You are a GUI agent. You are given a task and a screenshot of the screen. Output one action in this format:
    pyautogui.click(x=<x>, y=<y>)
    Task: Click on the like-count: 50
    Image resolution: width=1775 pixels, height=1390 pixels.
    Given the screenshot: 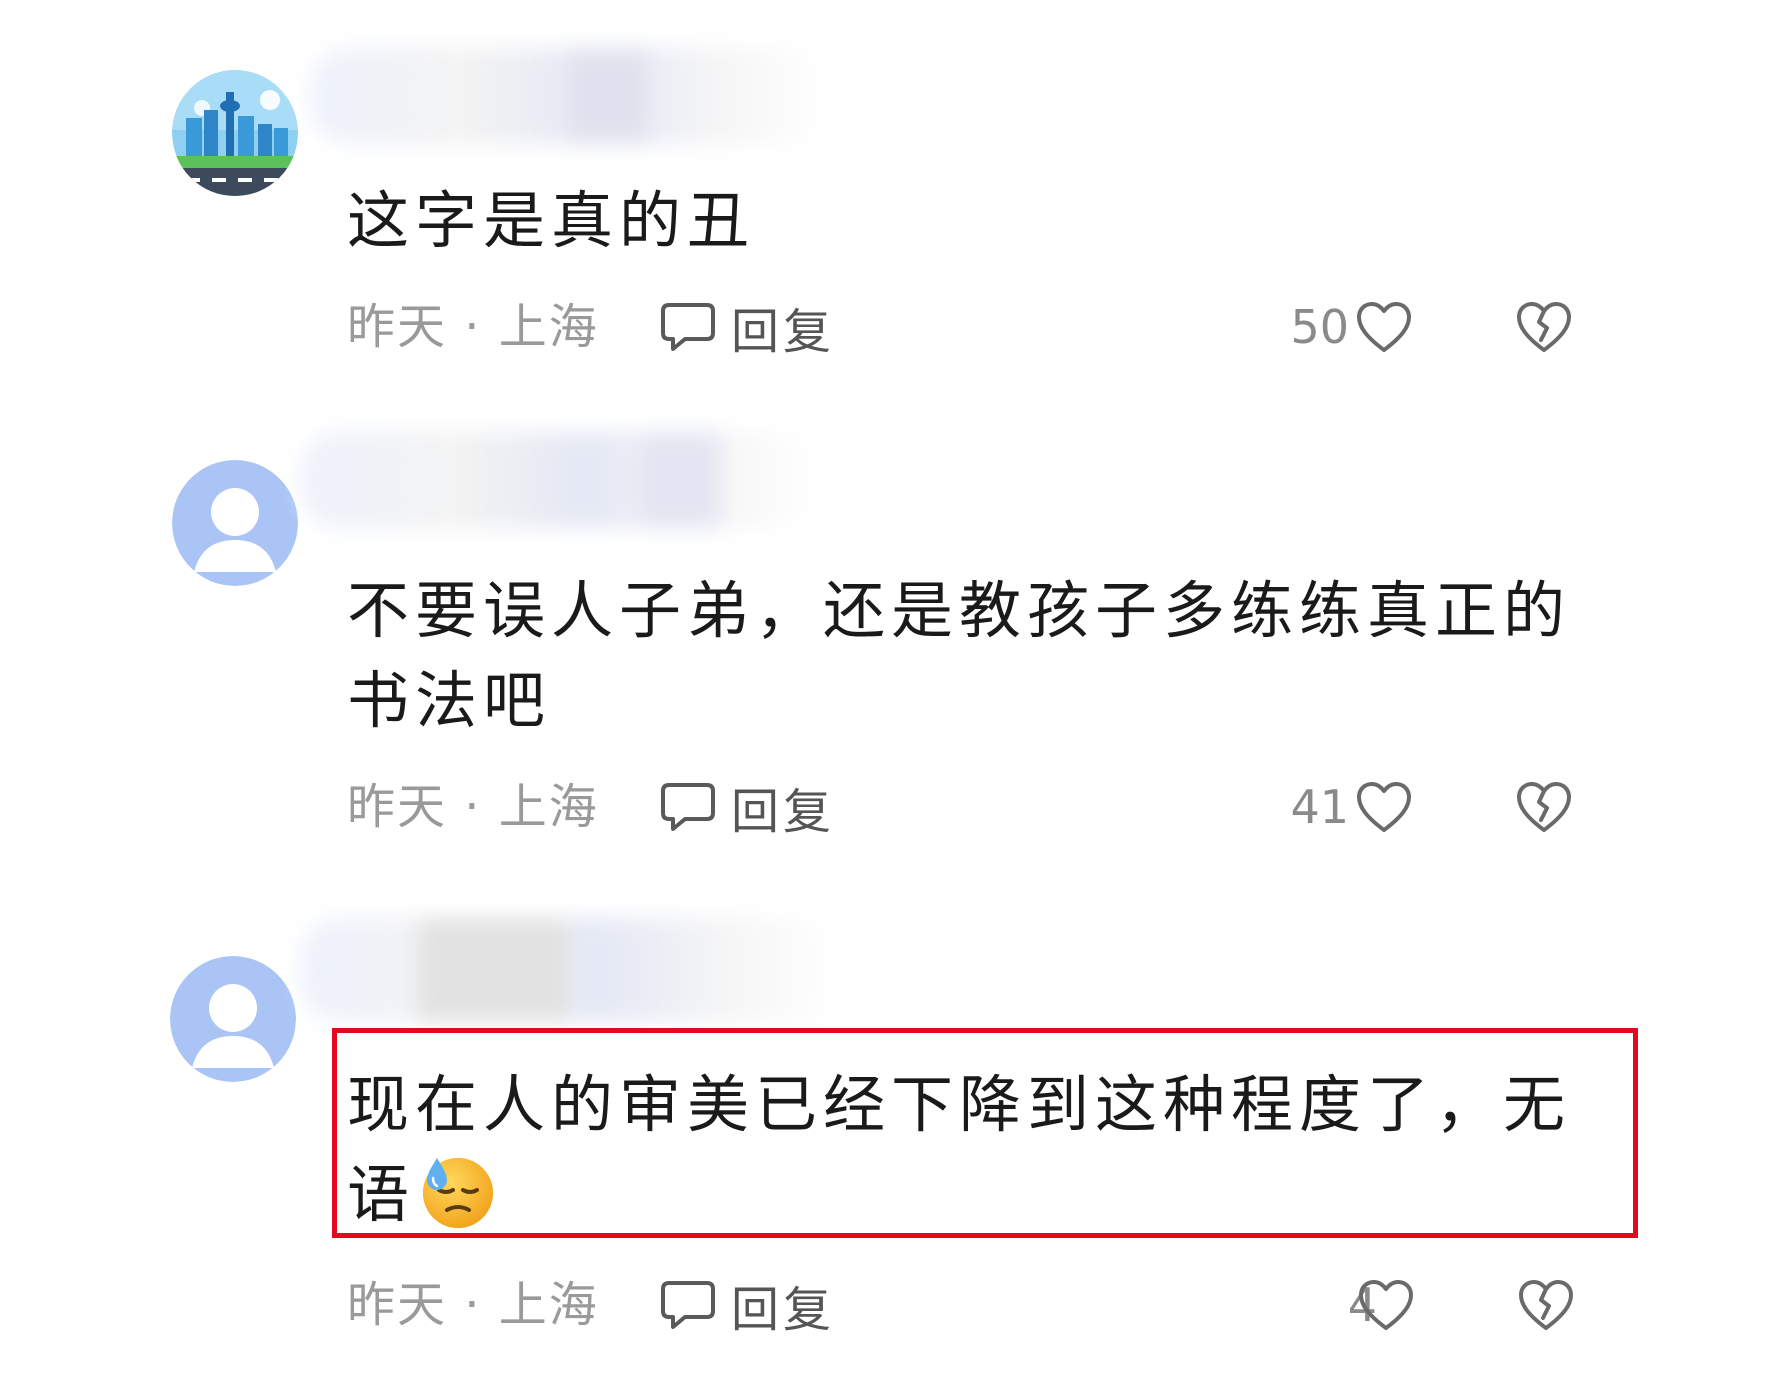 What is the action you would take?
    pyautogui.click(x=1319, y=327)
    